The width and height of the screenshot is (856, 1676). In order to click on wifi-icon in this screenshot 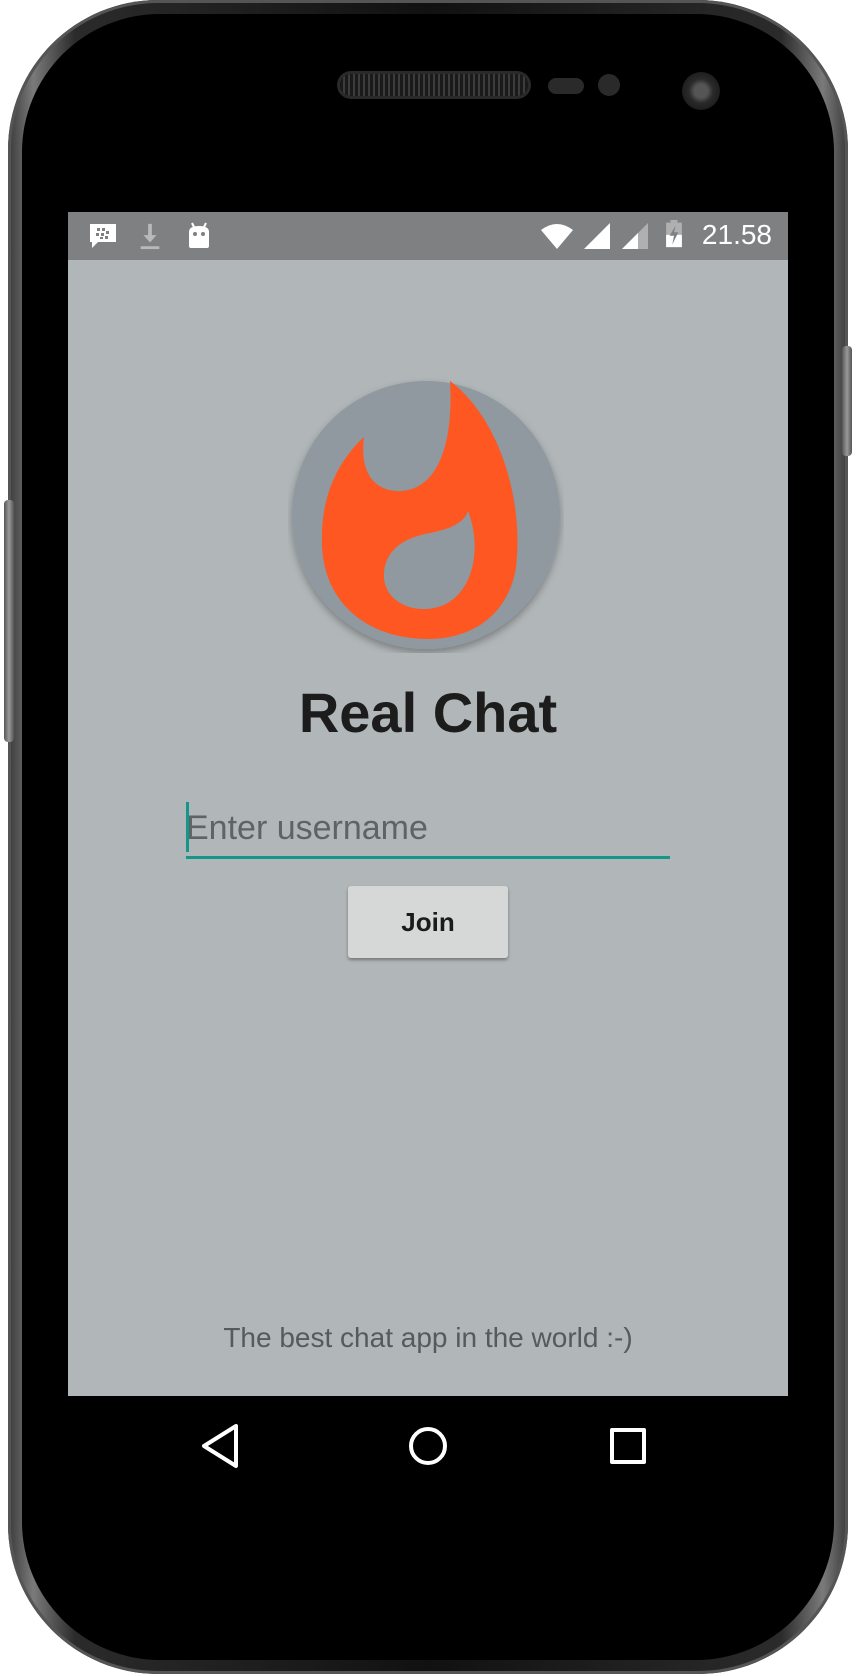, I will do `click(557, 236)`.